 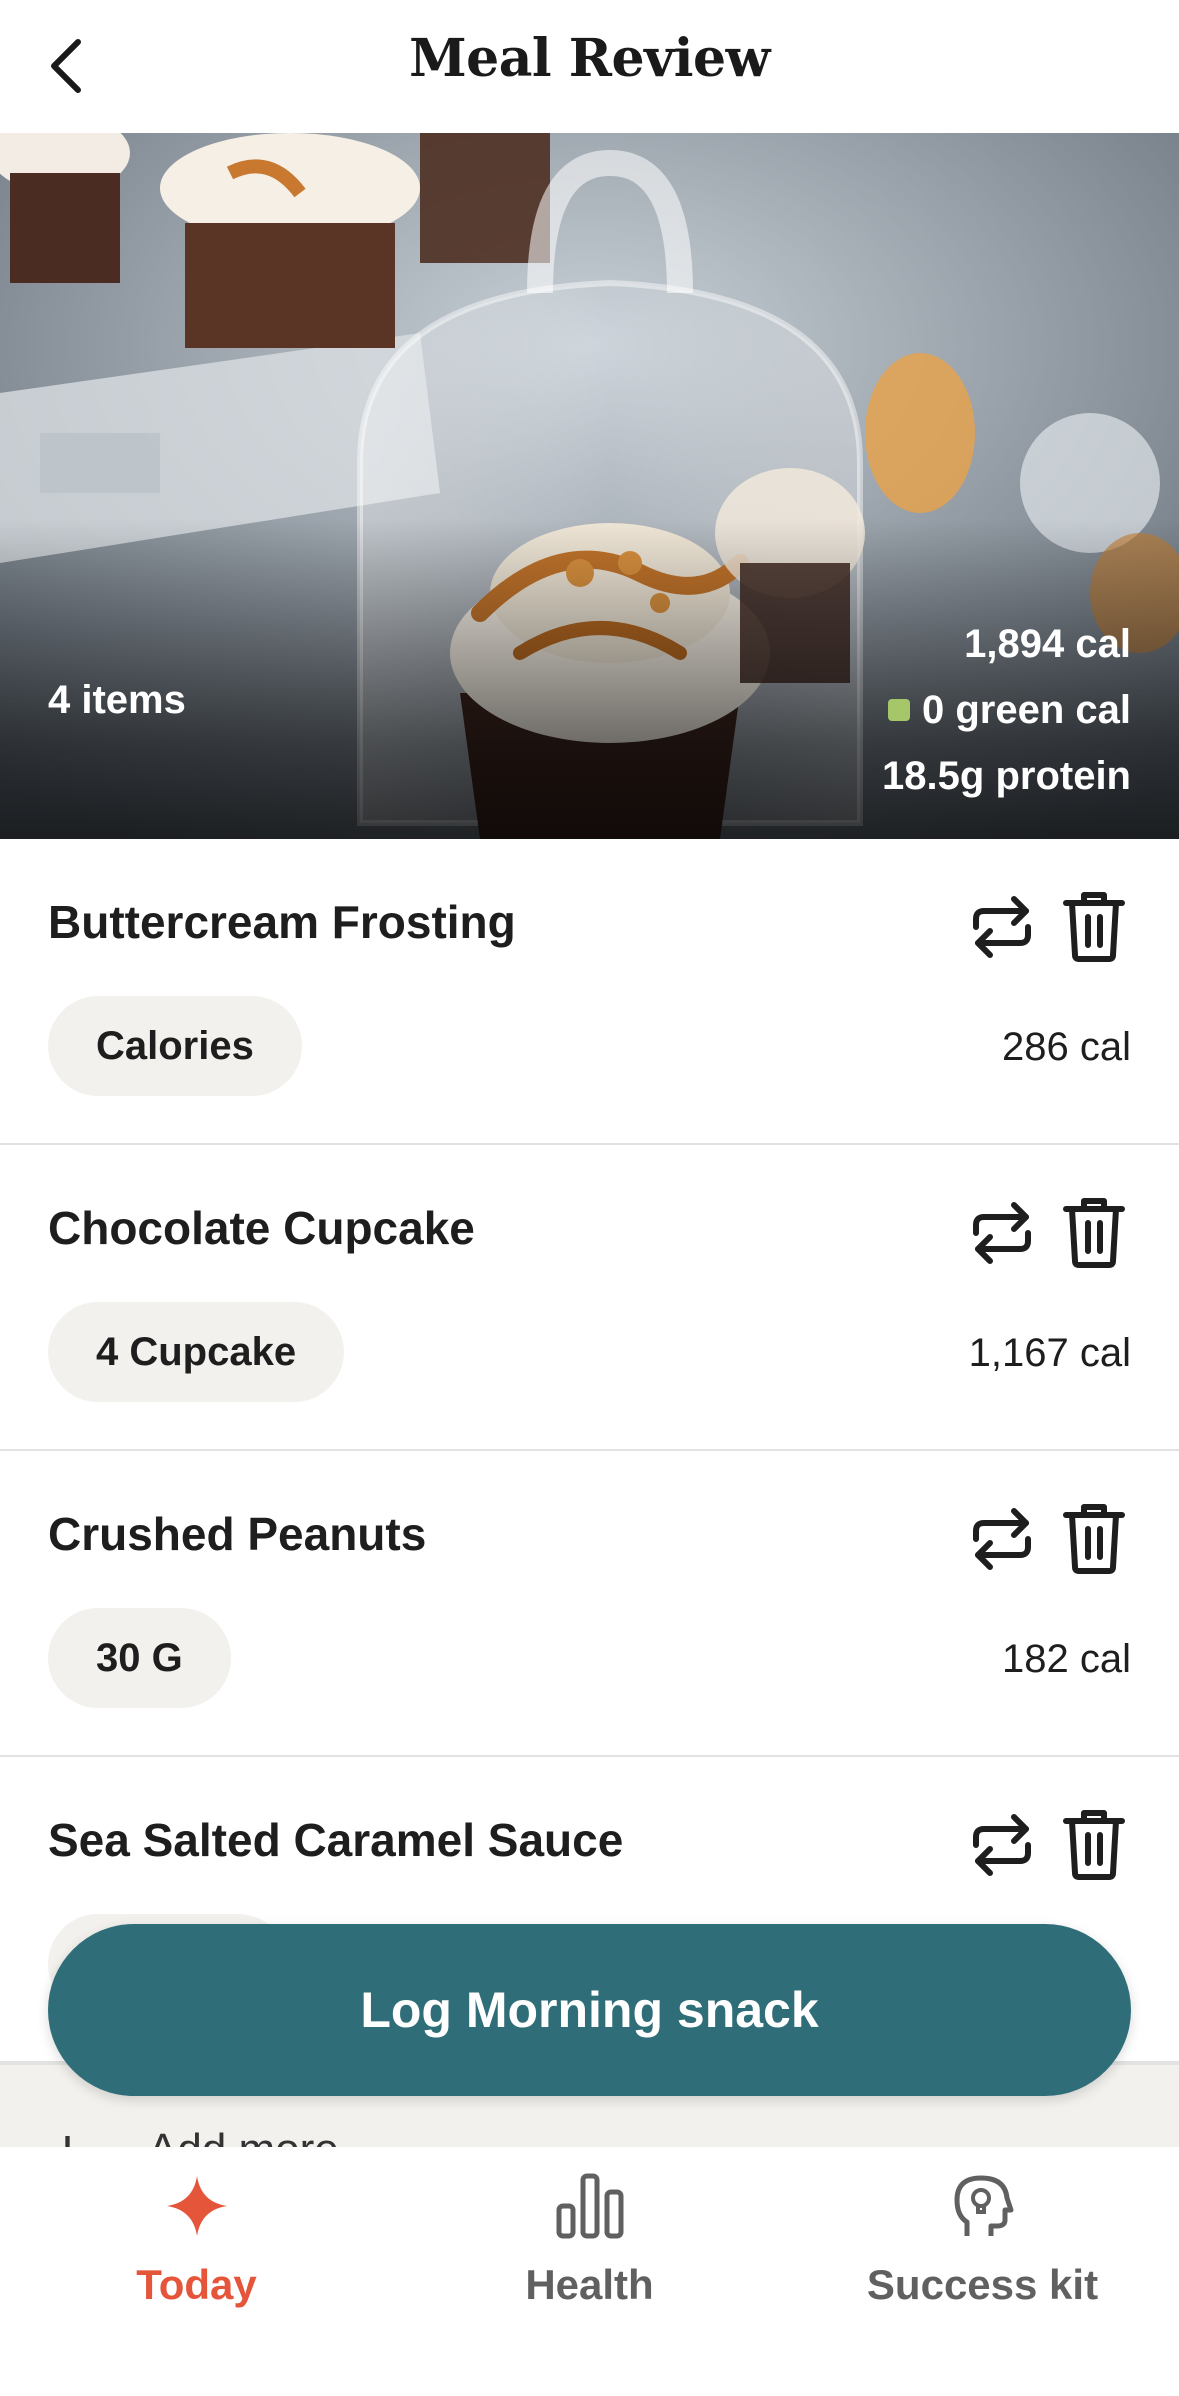 I want to click on log-meal-button: Log Morning snack, so click(x=589, y=2010).